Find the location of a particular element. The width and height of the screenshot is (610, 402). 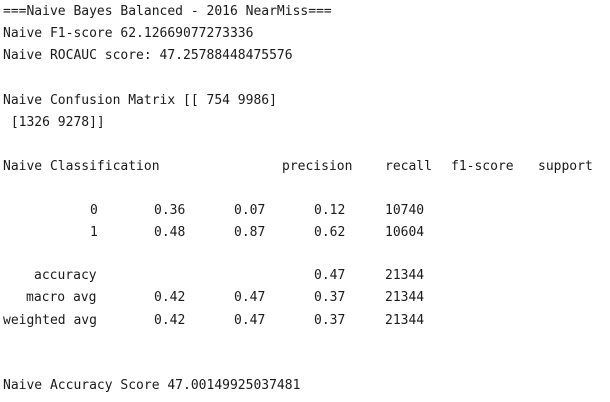

row-label: 1 is located at coordinates (94, 232).